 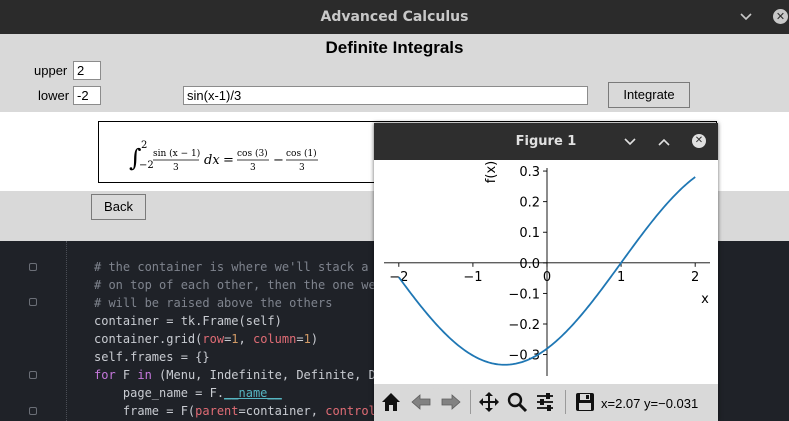 What do you see at coordinates (206, 339) in the screenshot?
I see `code-line: container.grid(row=1, column=1)` at bounding box center [206, 339].